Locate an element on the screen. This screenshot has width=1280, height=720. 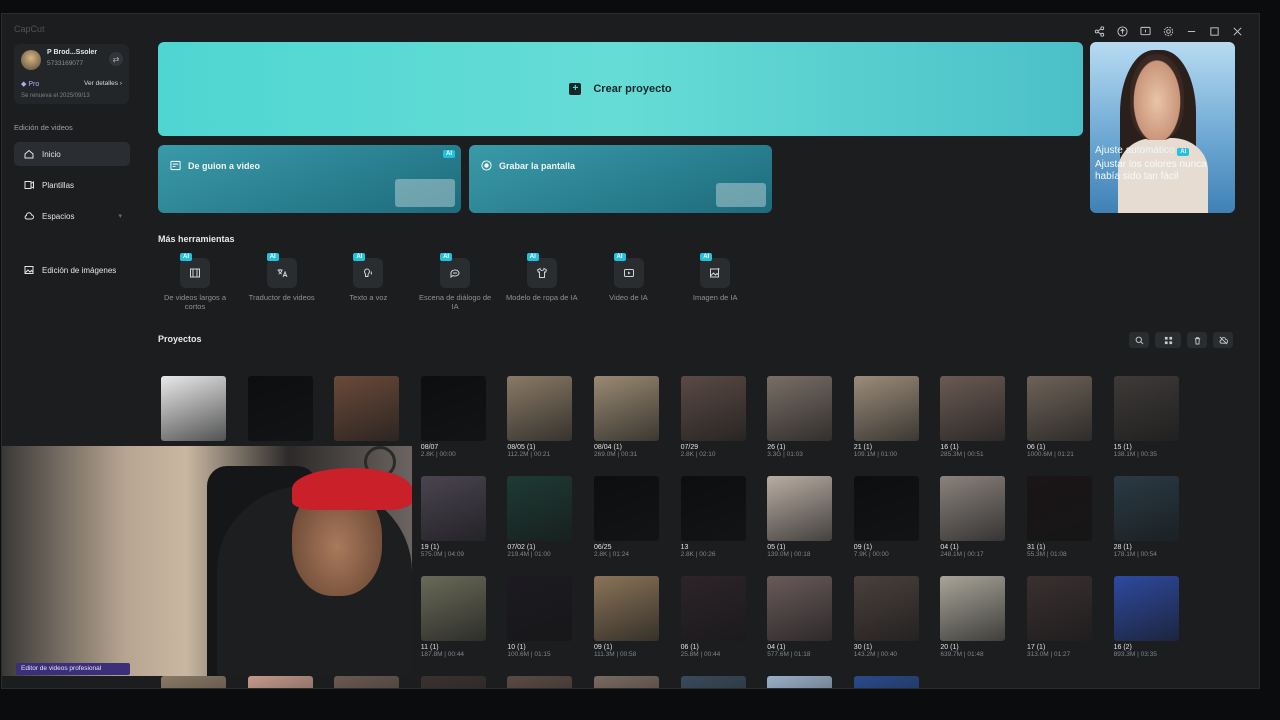
project-card: 28 (1) 178.1M | 00:54 is located at coordinates (1146, 517).